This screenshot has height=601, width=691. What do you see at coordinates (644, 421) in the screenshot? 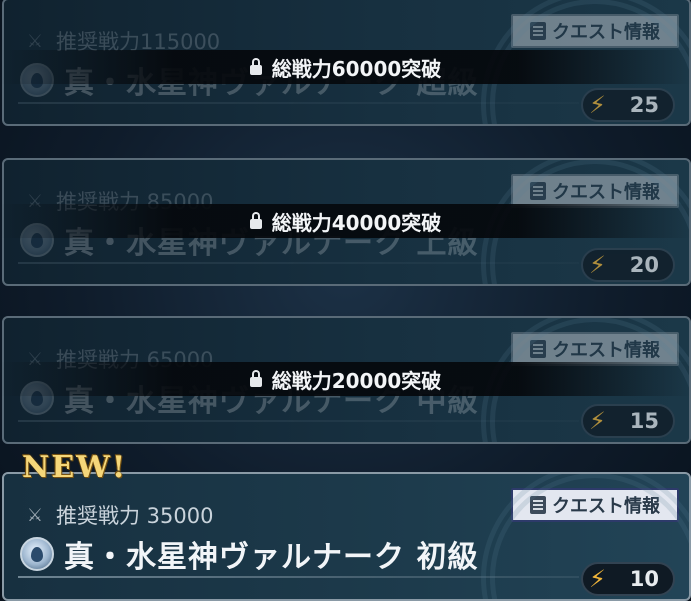
I see `stamina-cost-value: 15` at bounding box center [644, 421].